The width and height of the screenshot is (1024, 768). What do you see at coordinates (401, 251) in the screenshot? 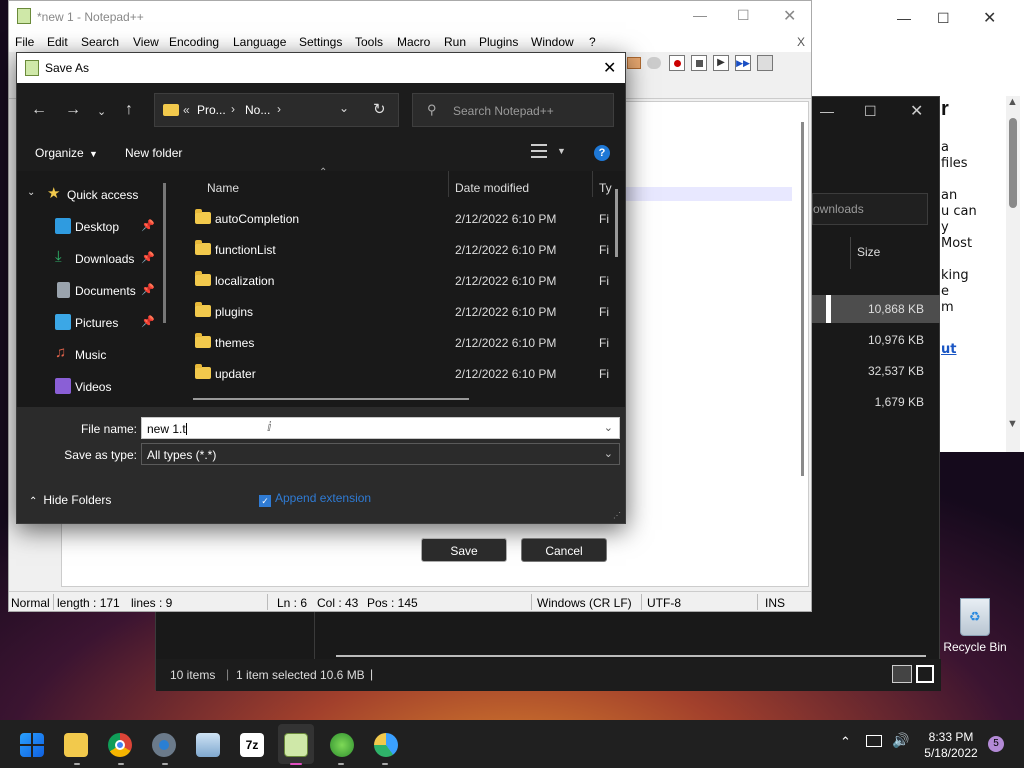
I see `file-row: functionList 2/12/2022 6:10 PM Fi` at bounding box center [401, 251].